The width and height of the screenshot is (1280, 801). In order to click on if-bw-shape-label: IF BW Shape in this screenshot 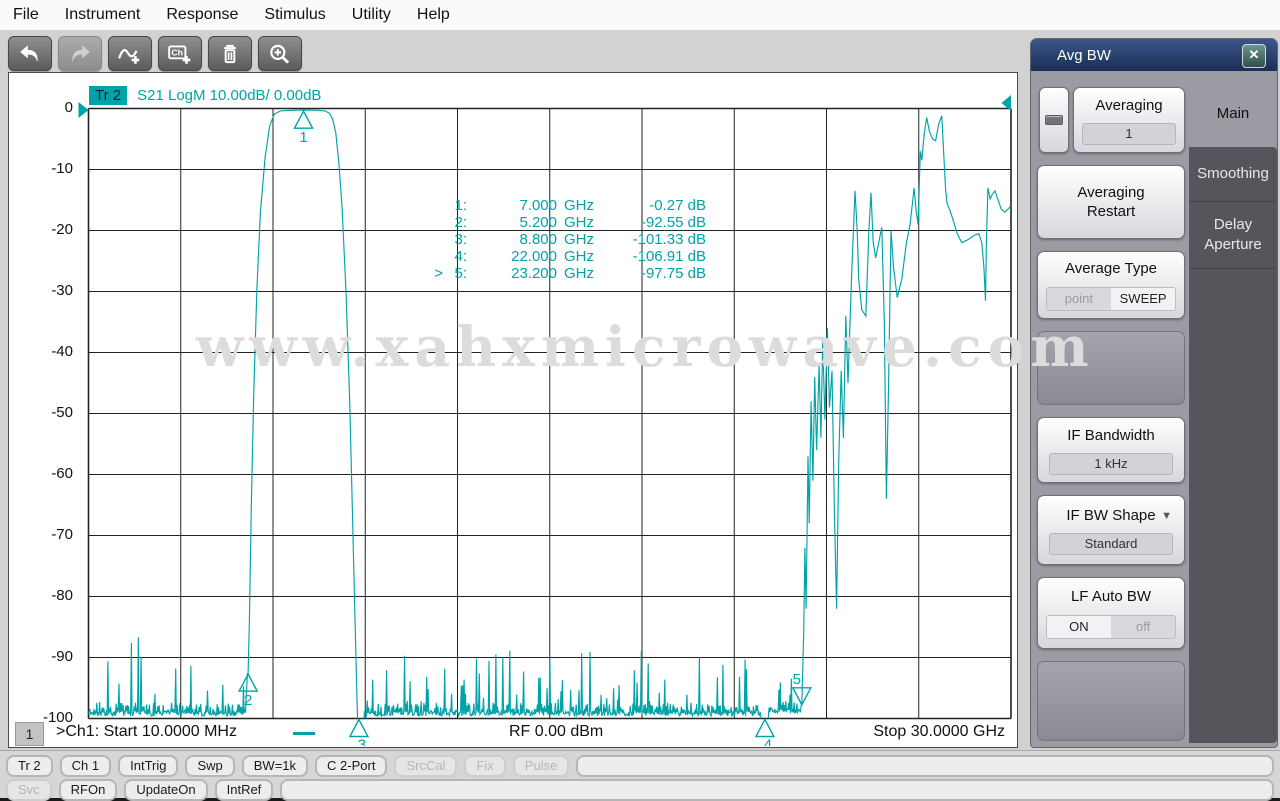, I will do `click(1111, 515)`.